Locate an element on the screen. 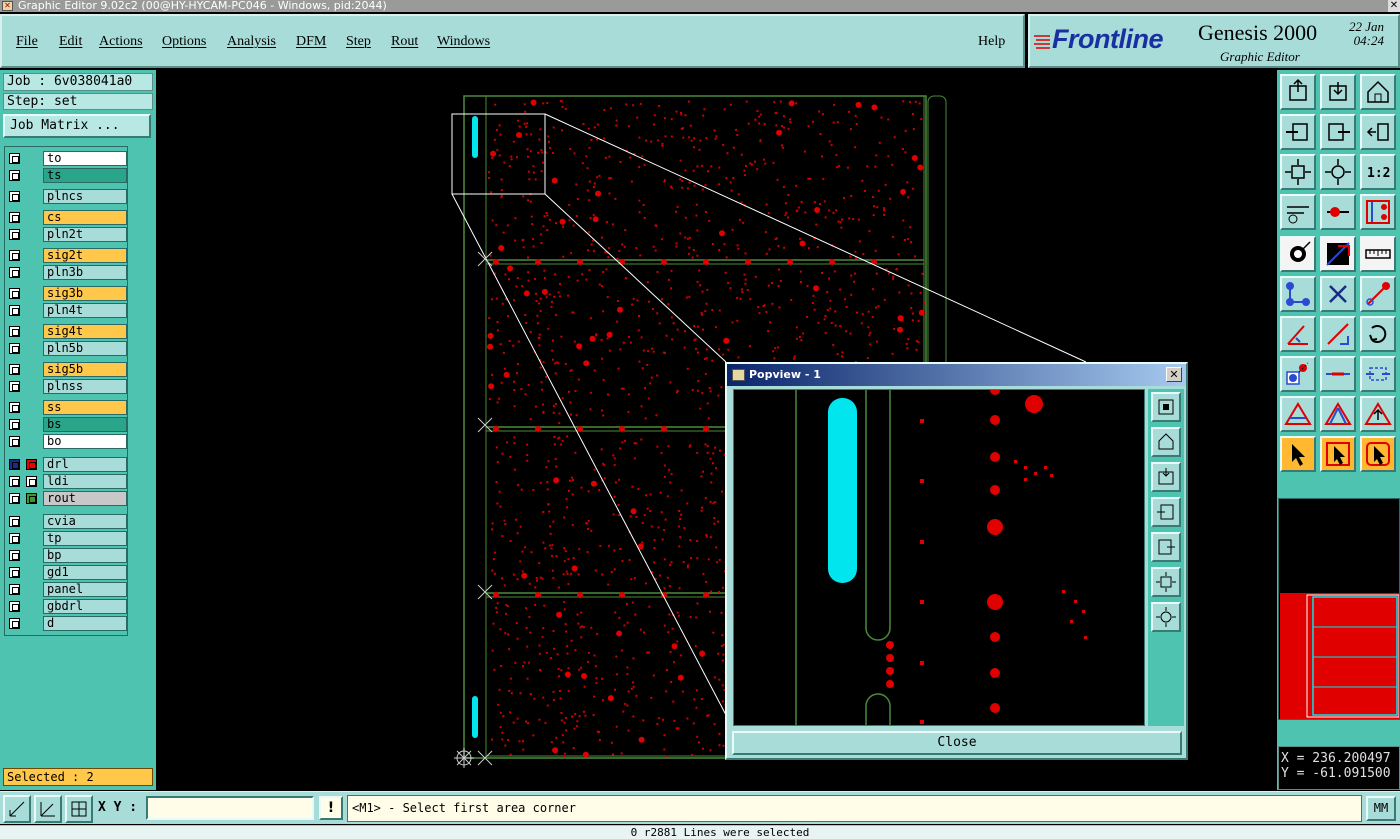 The height and width of the screenshot is (839, 1400). layer-row-drl: drl is located at coordinates (67, 464).